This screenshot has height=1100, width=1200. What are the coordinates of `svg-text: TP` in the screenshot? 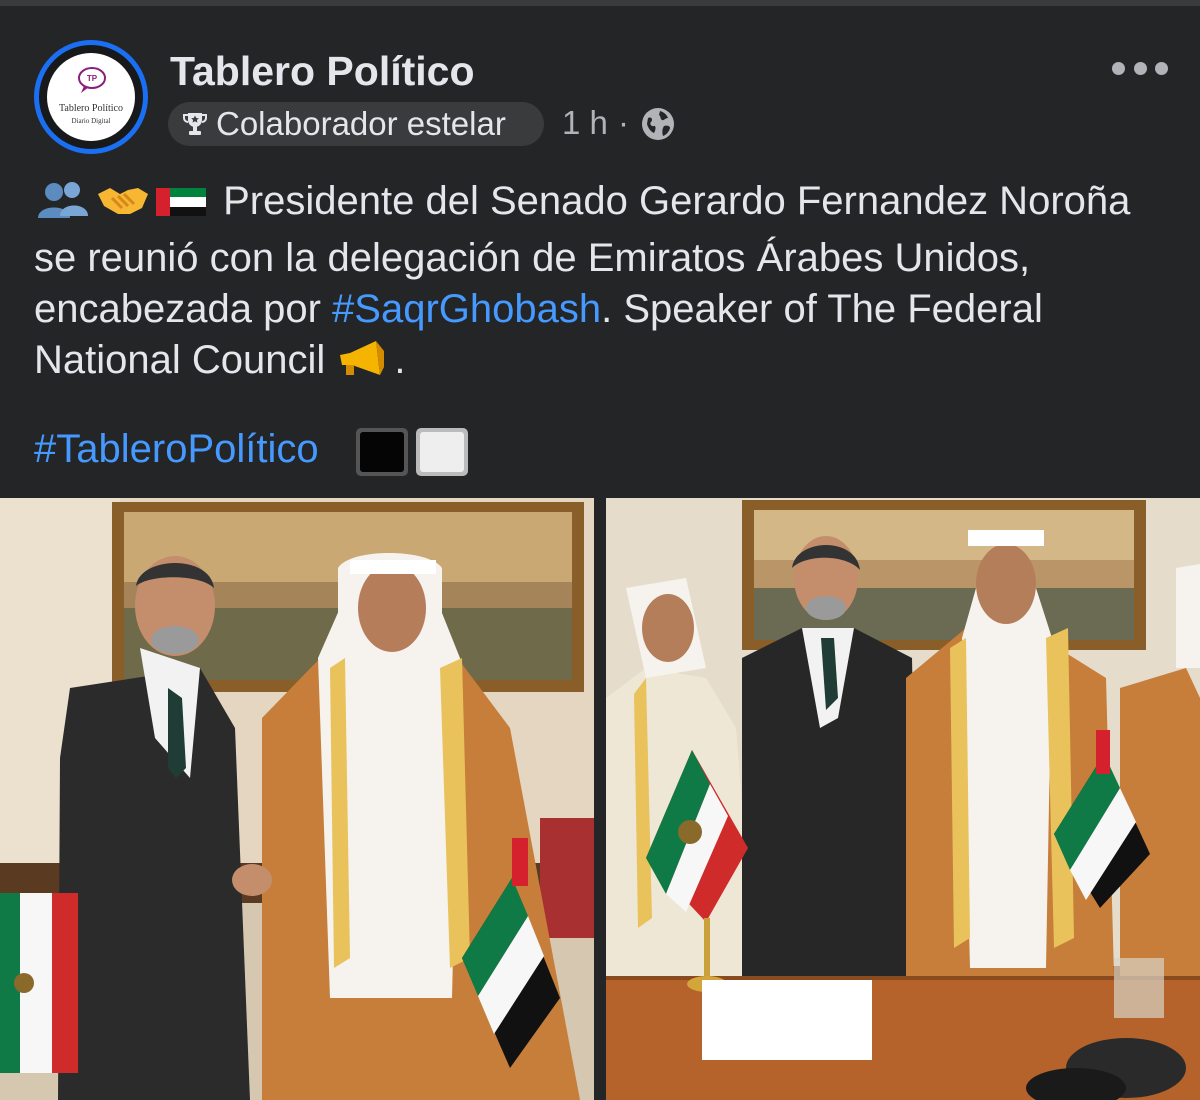 It's located at (92, 78).